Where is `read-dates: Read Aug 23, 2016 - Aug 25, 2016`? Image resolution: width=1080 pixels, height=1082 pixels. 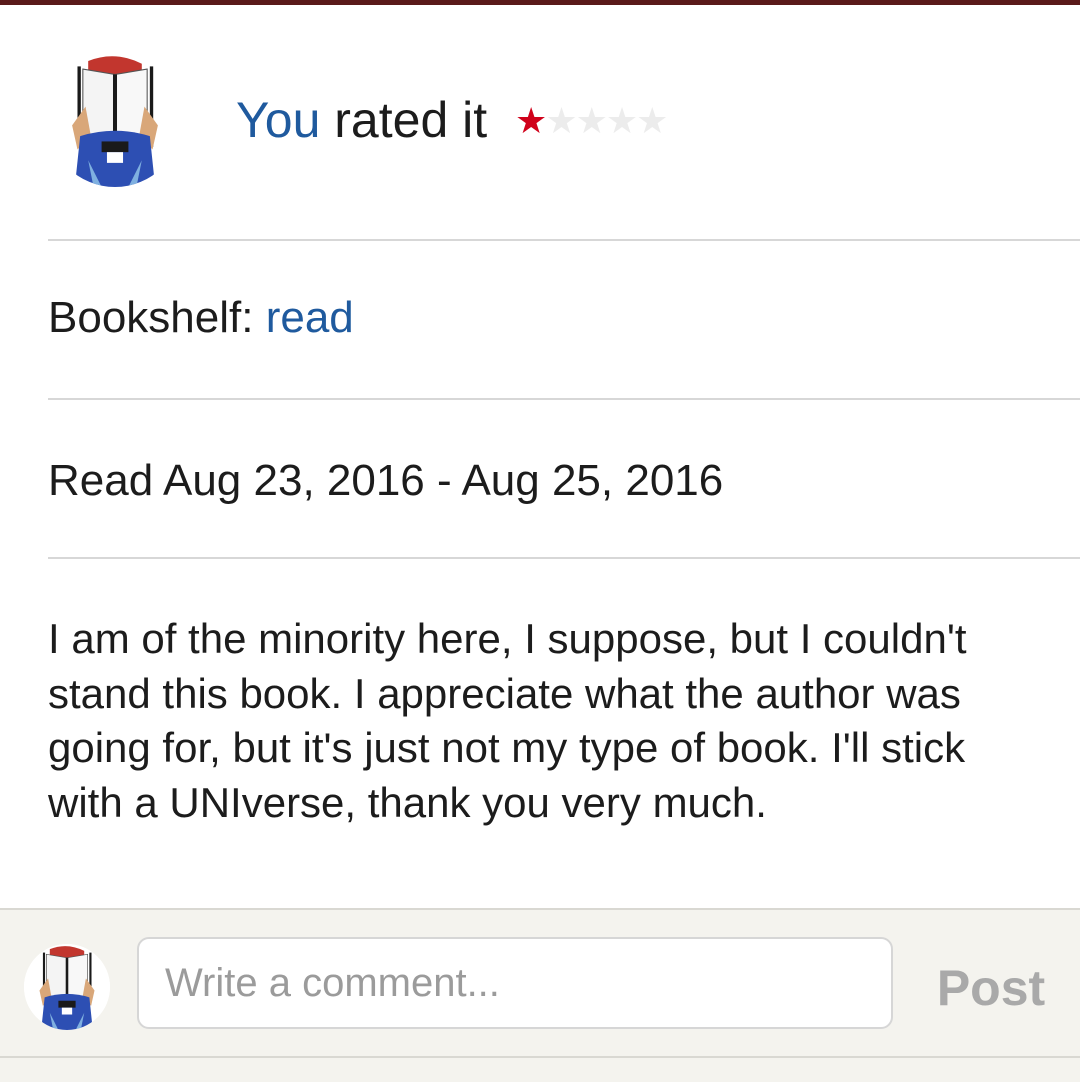
read-dates: Read Aug 23, 2016 - Aug 25, 2016 is located at coordinates (386, 480).